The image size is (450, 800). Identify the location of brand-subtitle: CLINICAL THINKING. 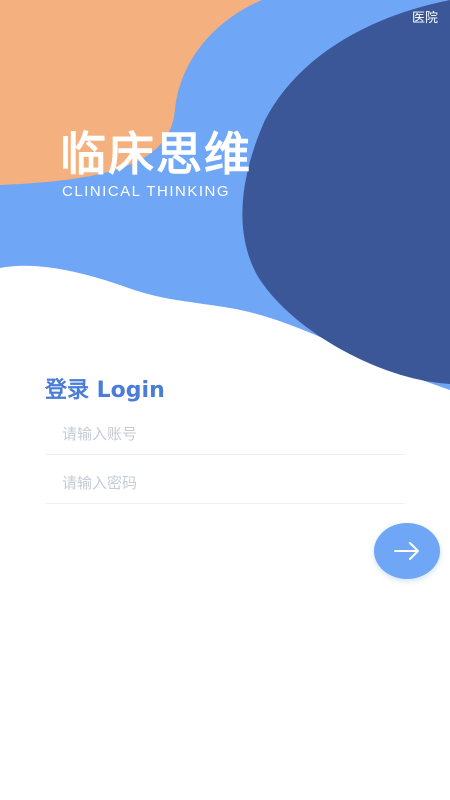
(146, 191).